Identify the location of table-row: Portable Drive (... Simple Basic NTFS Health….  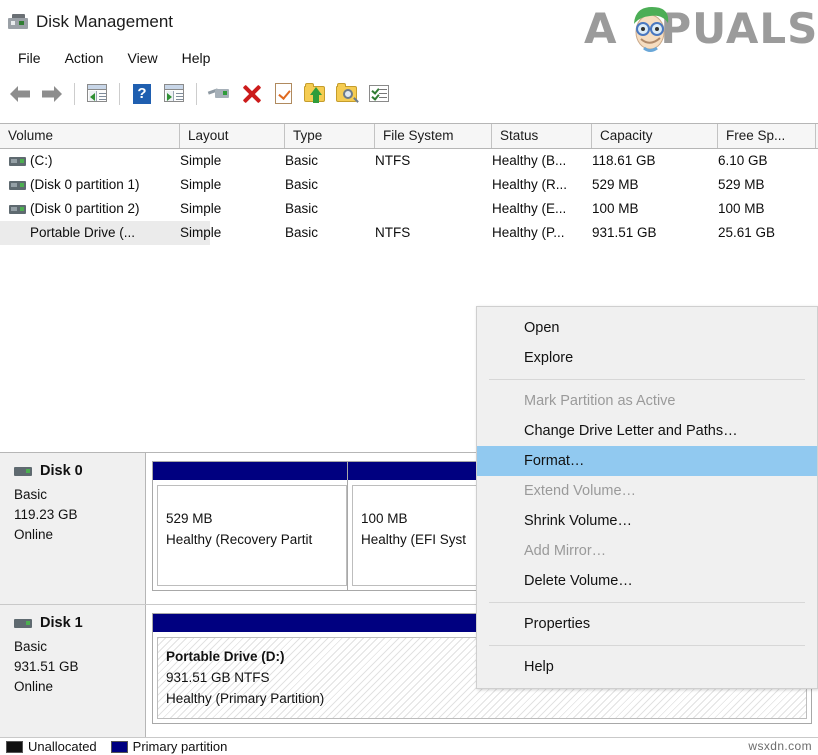
(409, 233).